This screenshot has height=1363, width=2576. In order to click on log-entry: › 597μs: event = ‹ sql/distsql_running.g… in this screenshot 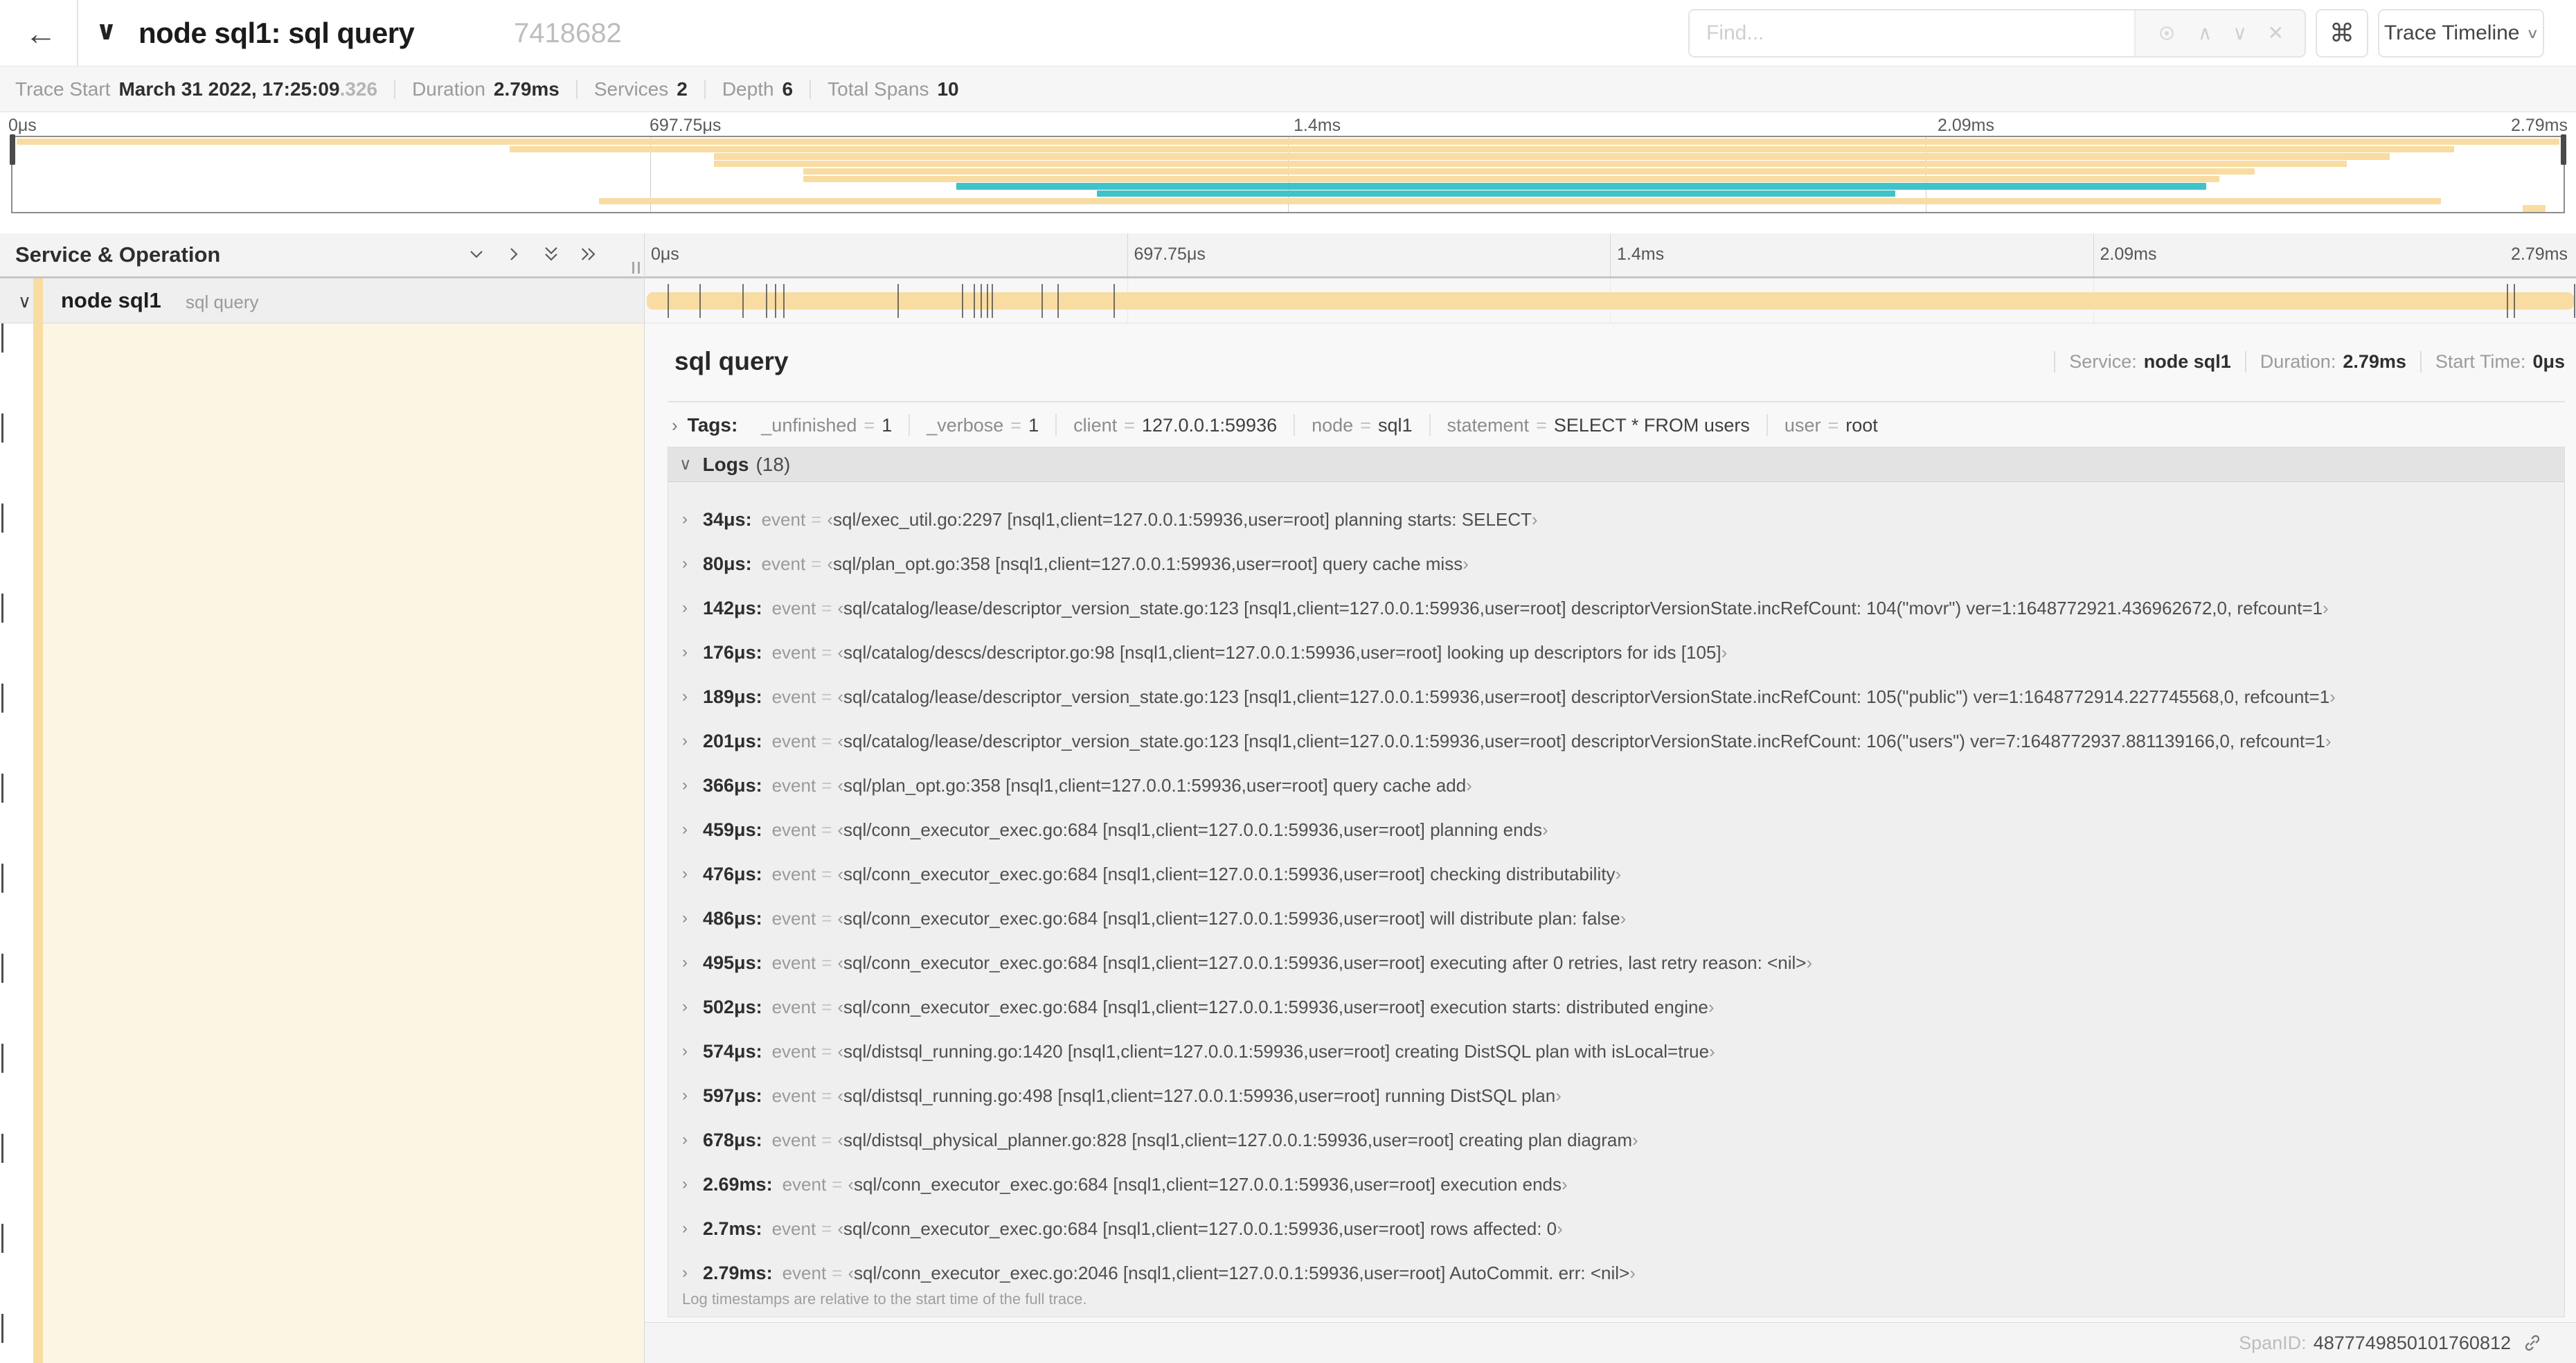, I will do `click(1623, 1096)`.